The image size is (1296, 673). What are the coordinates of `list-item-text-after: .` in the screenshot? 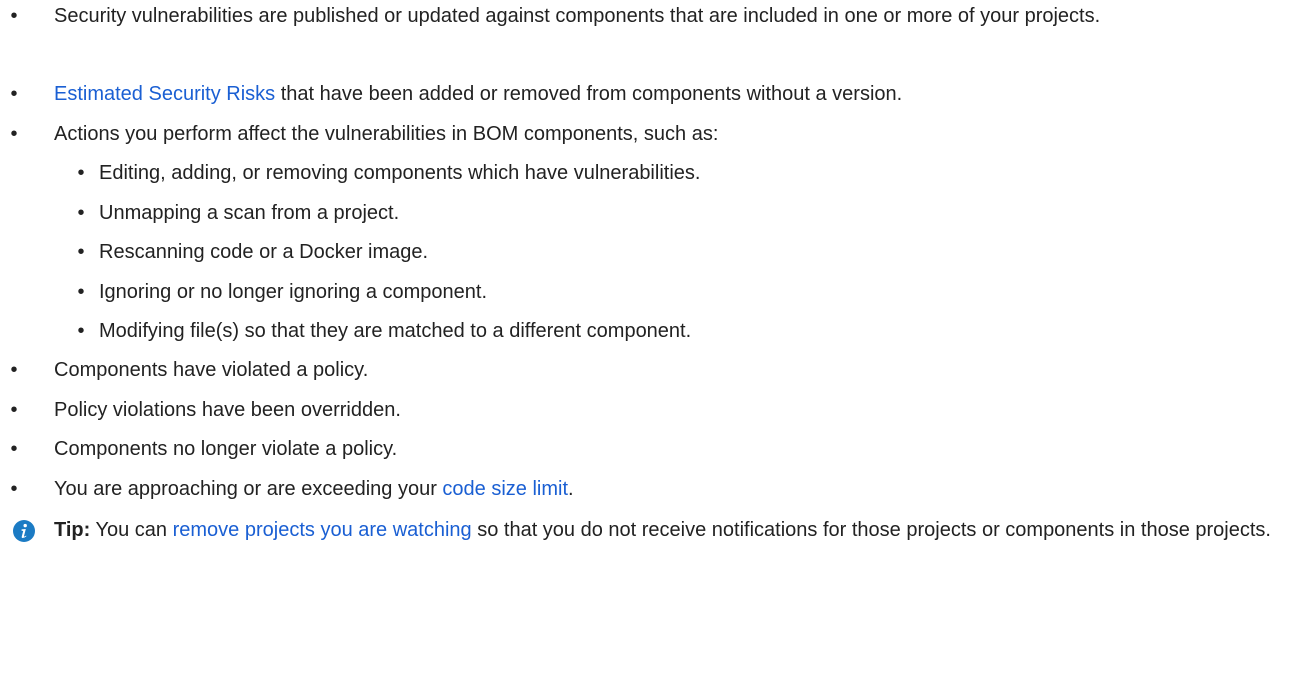 It's located at (571, 489).